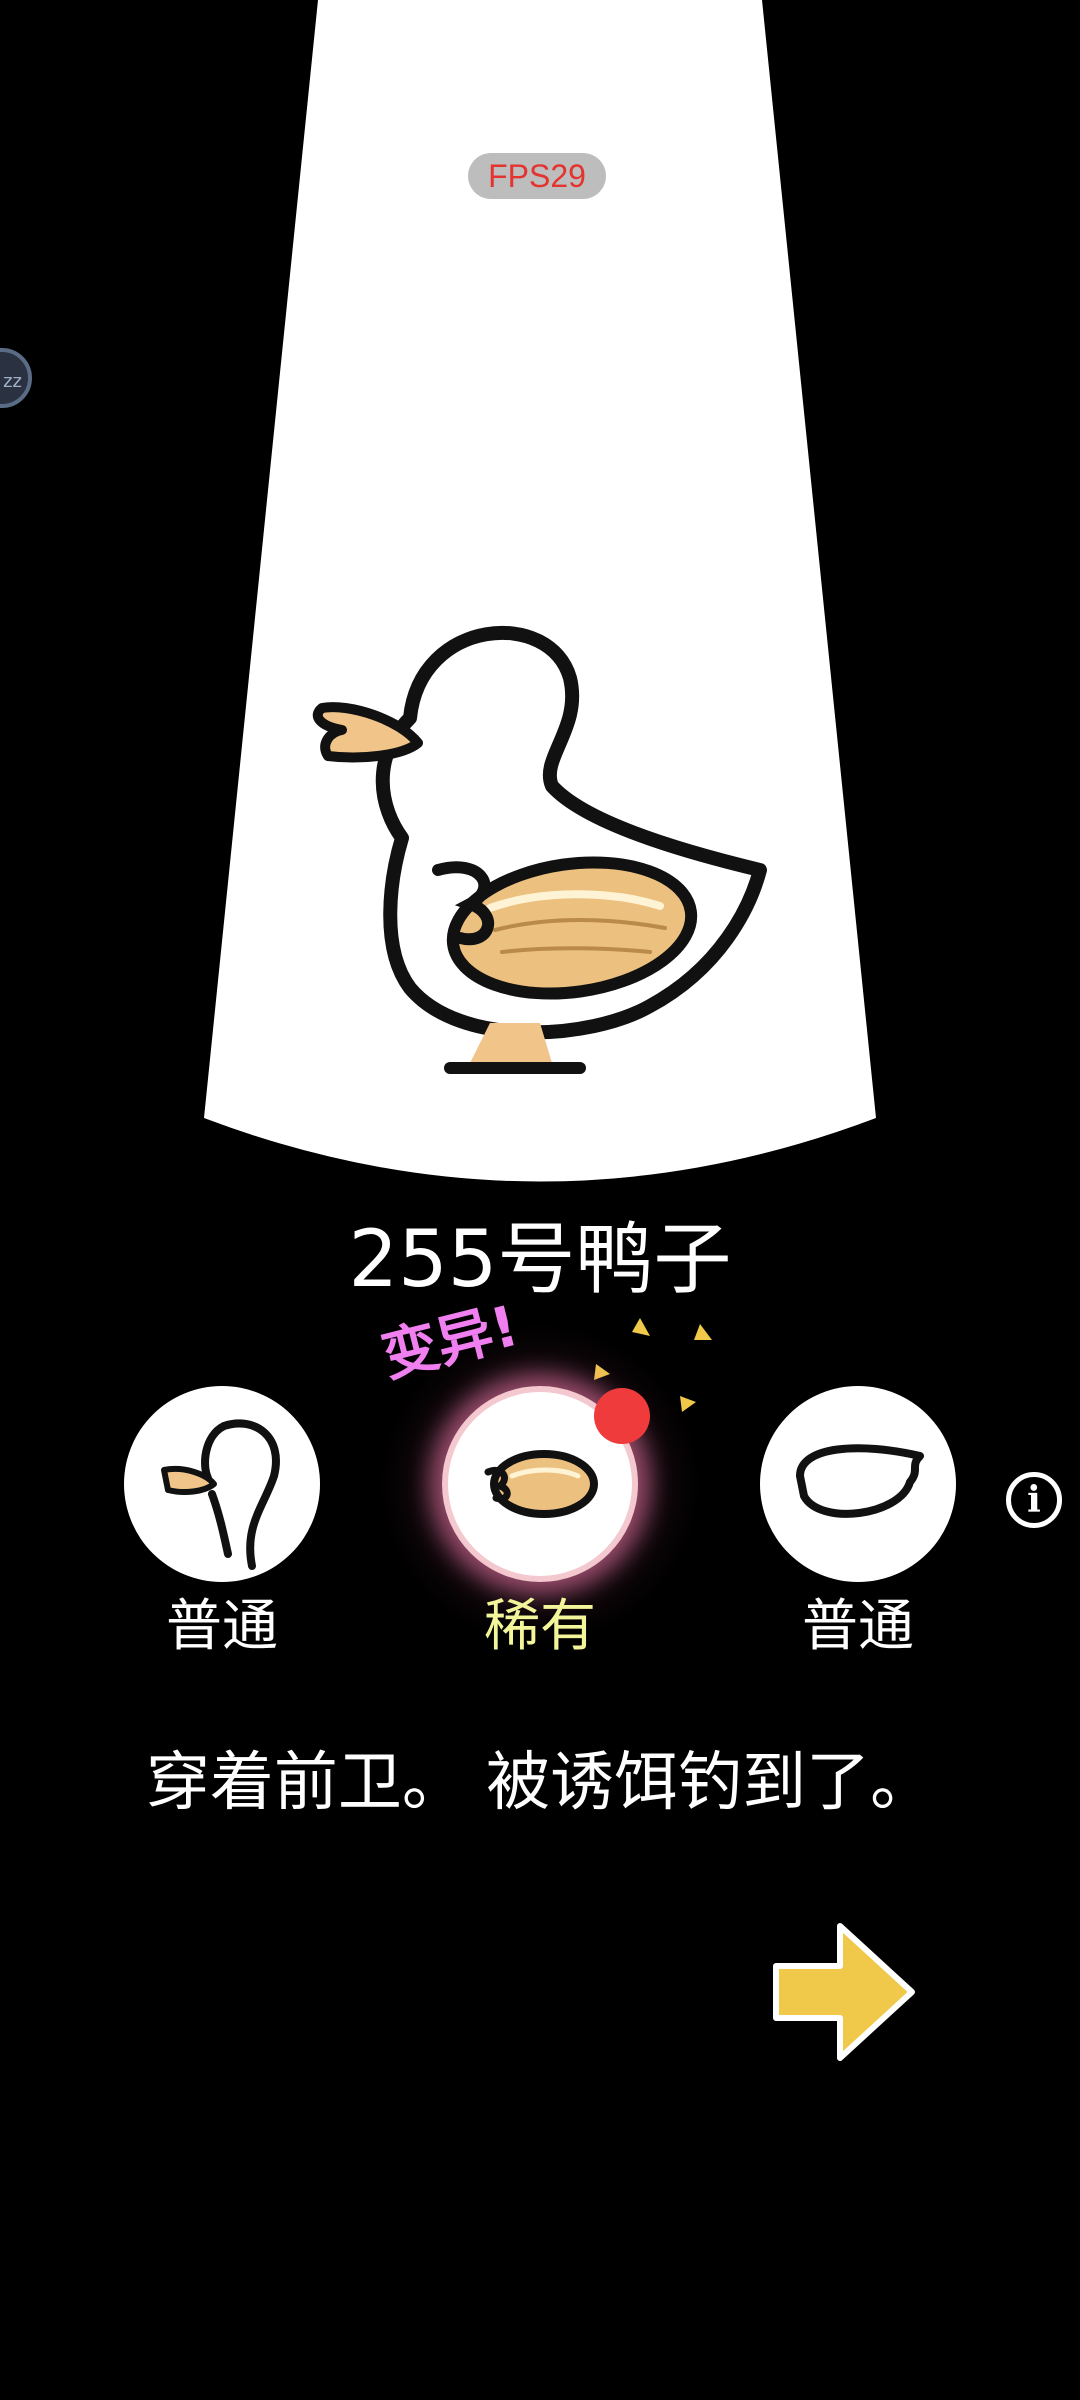  What do you see at coordinates (220, 1494) in the screenshot?
I see `duck-head-icon` at bounding box center [220, 1494].